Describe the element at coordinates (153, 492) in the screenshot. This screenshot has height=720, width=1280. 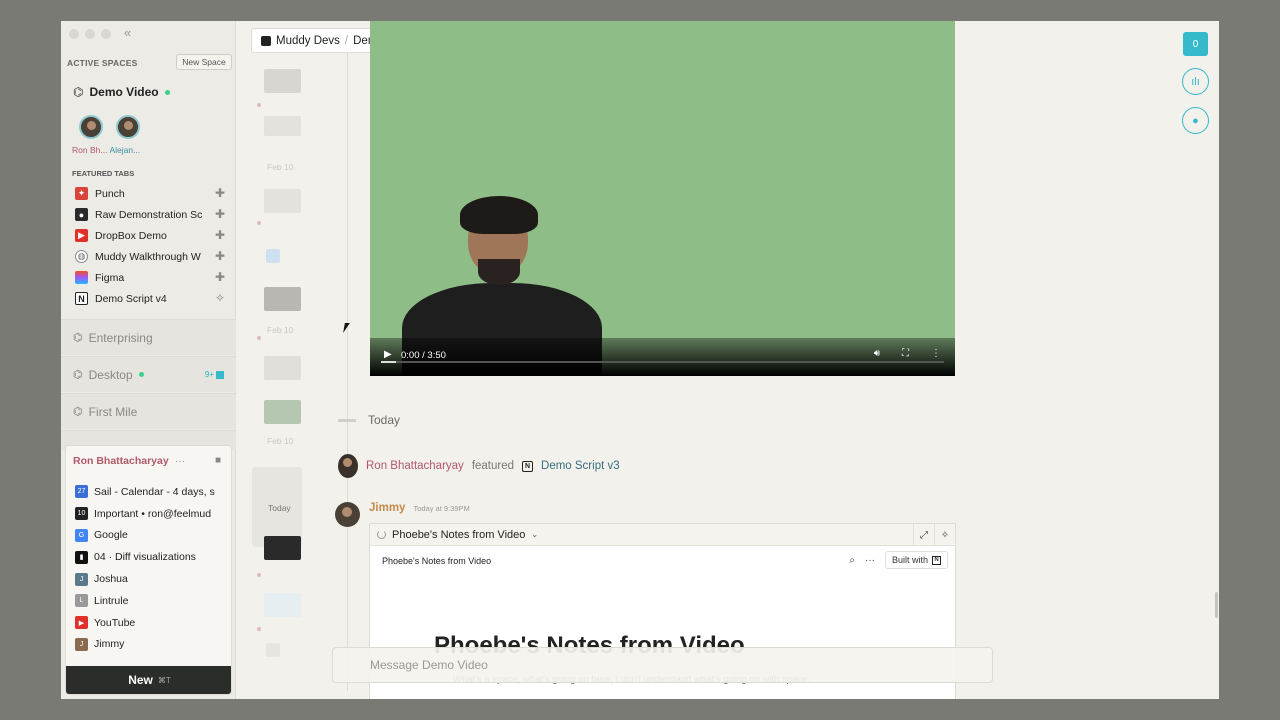
I see `user-tab-item: 27 Sail - Calendar - 4 days, s` at that location.